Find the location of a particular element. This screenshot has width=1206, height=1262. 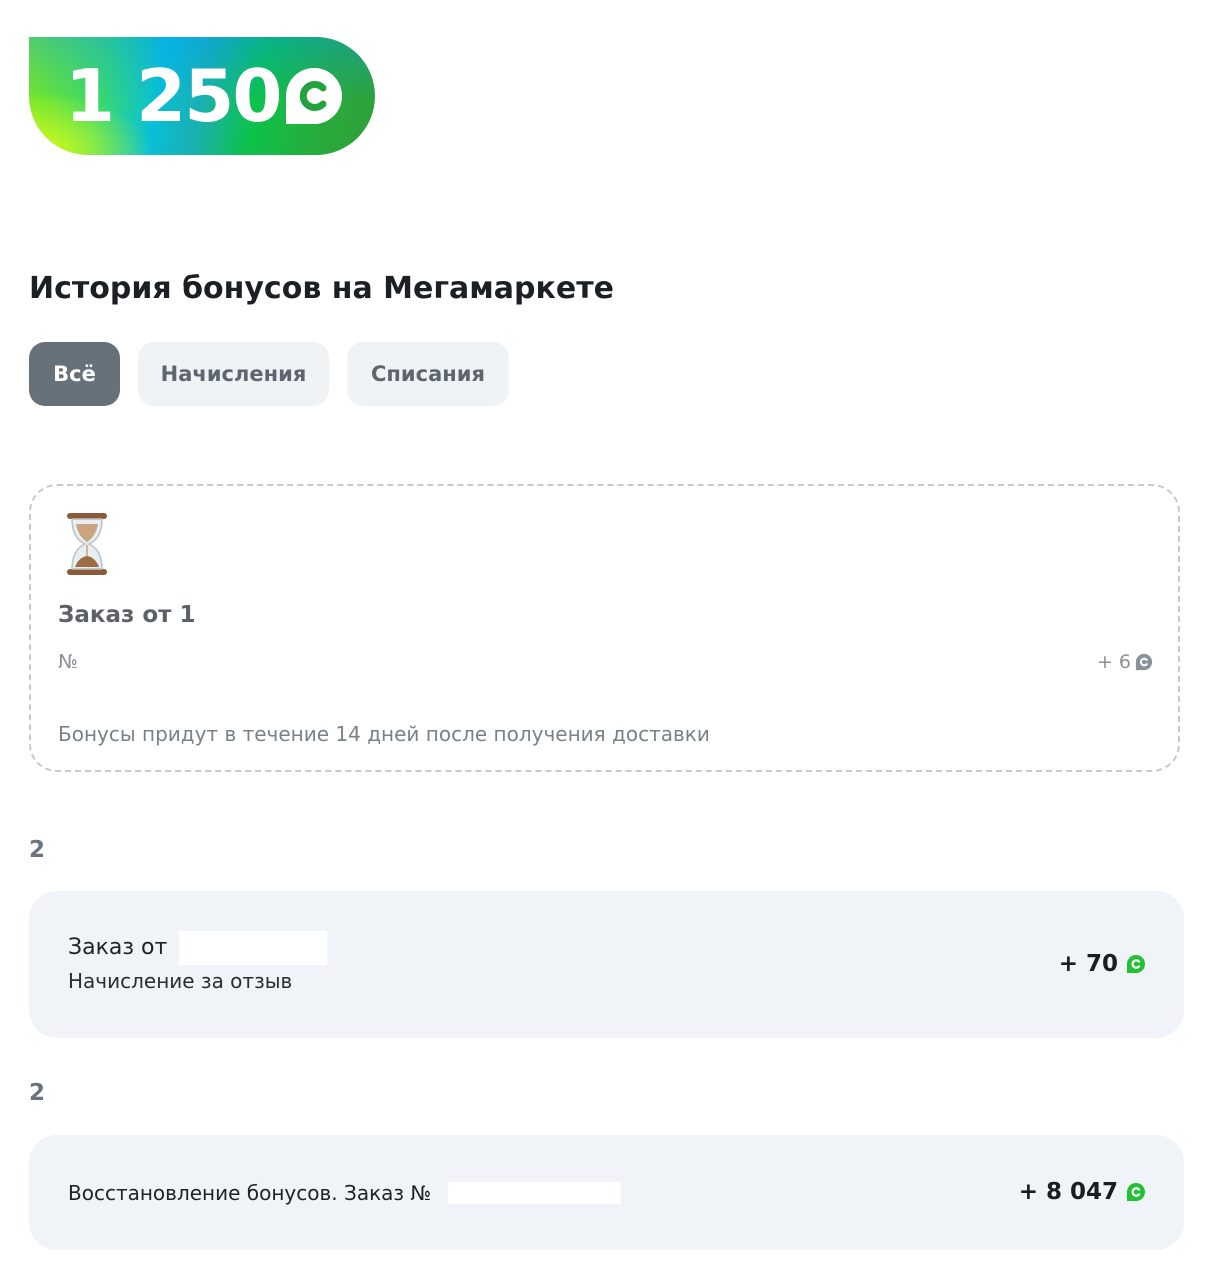

bonus-balance-value: 1 250 is located at coordinates (173, 96).